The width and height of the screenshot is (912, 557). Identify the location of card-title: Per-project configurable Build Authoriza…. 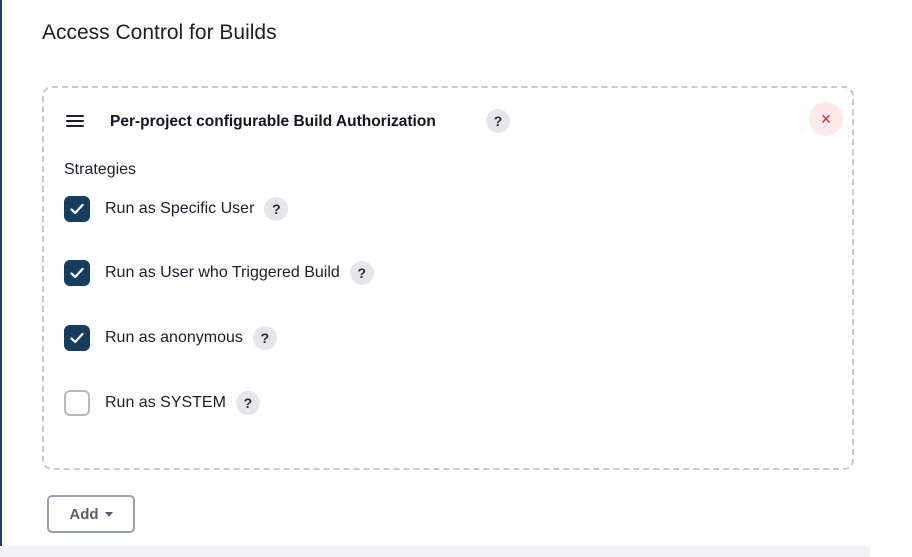
(273, 121).